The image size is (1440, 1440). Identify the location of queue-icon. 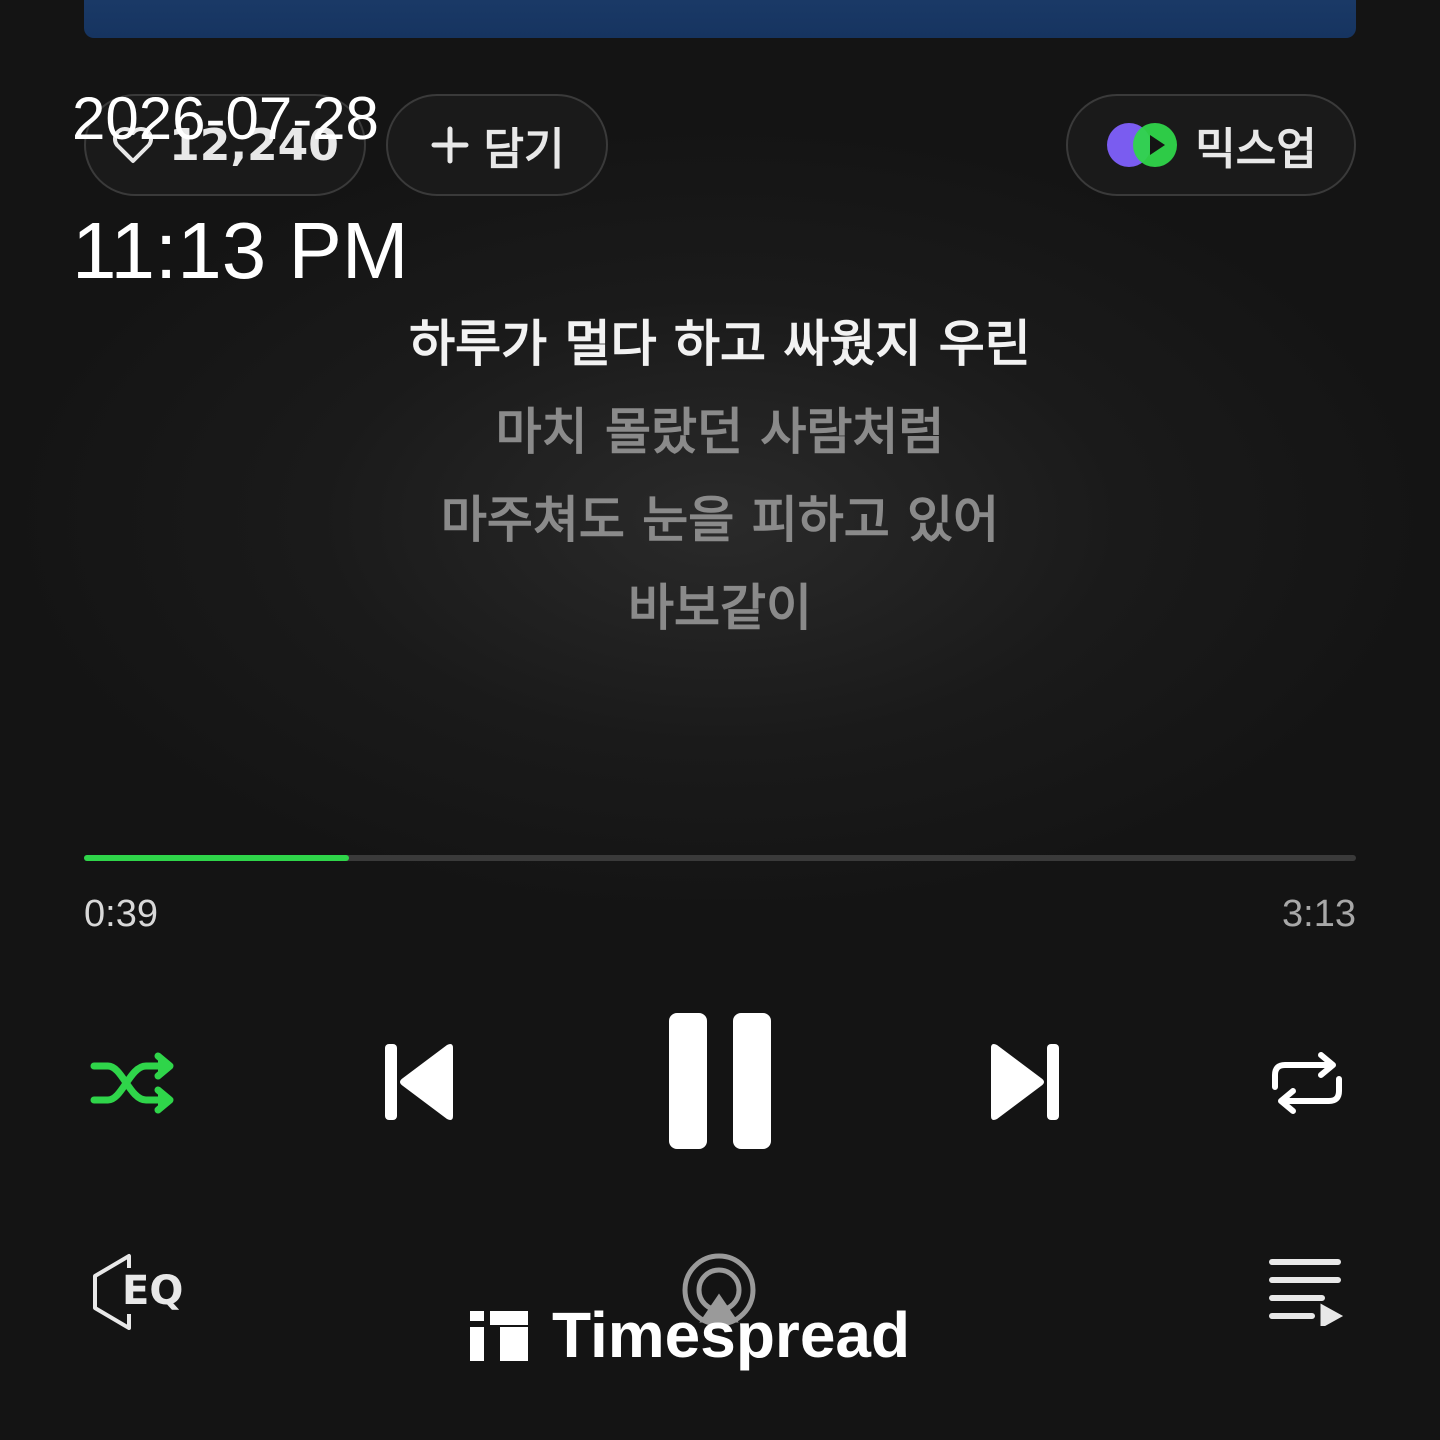
(1306, 1292).